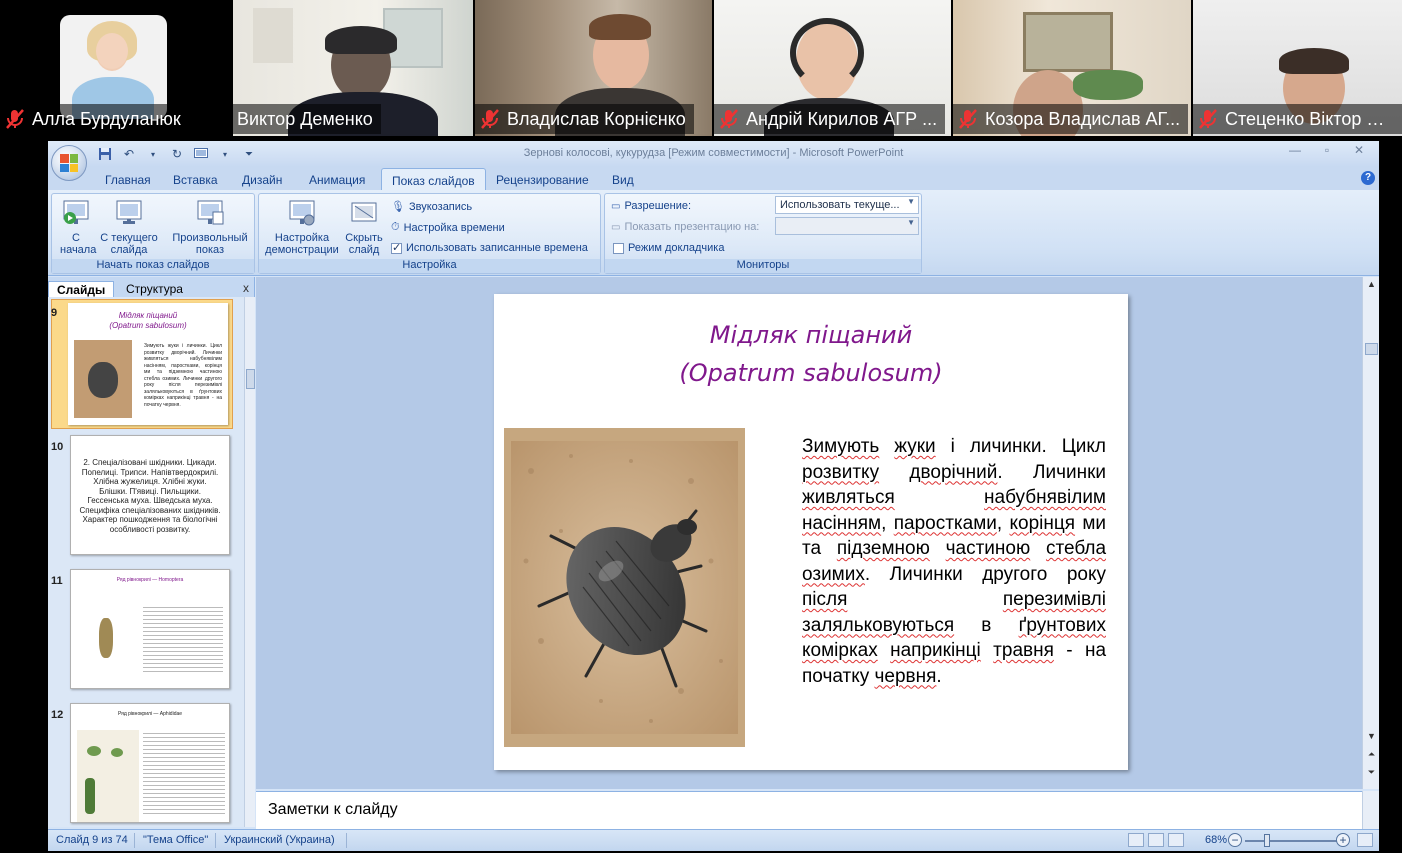 The height and width of the screenshot is (853, 1402). Describe the element at coordinates (1292, 841) in the screenshot. I see `zoom-slider` at that location.